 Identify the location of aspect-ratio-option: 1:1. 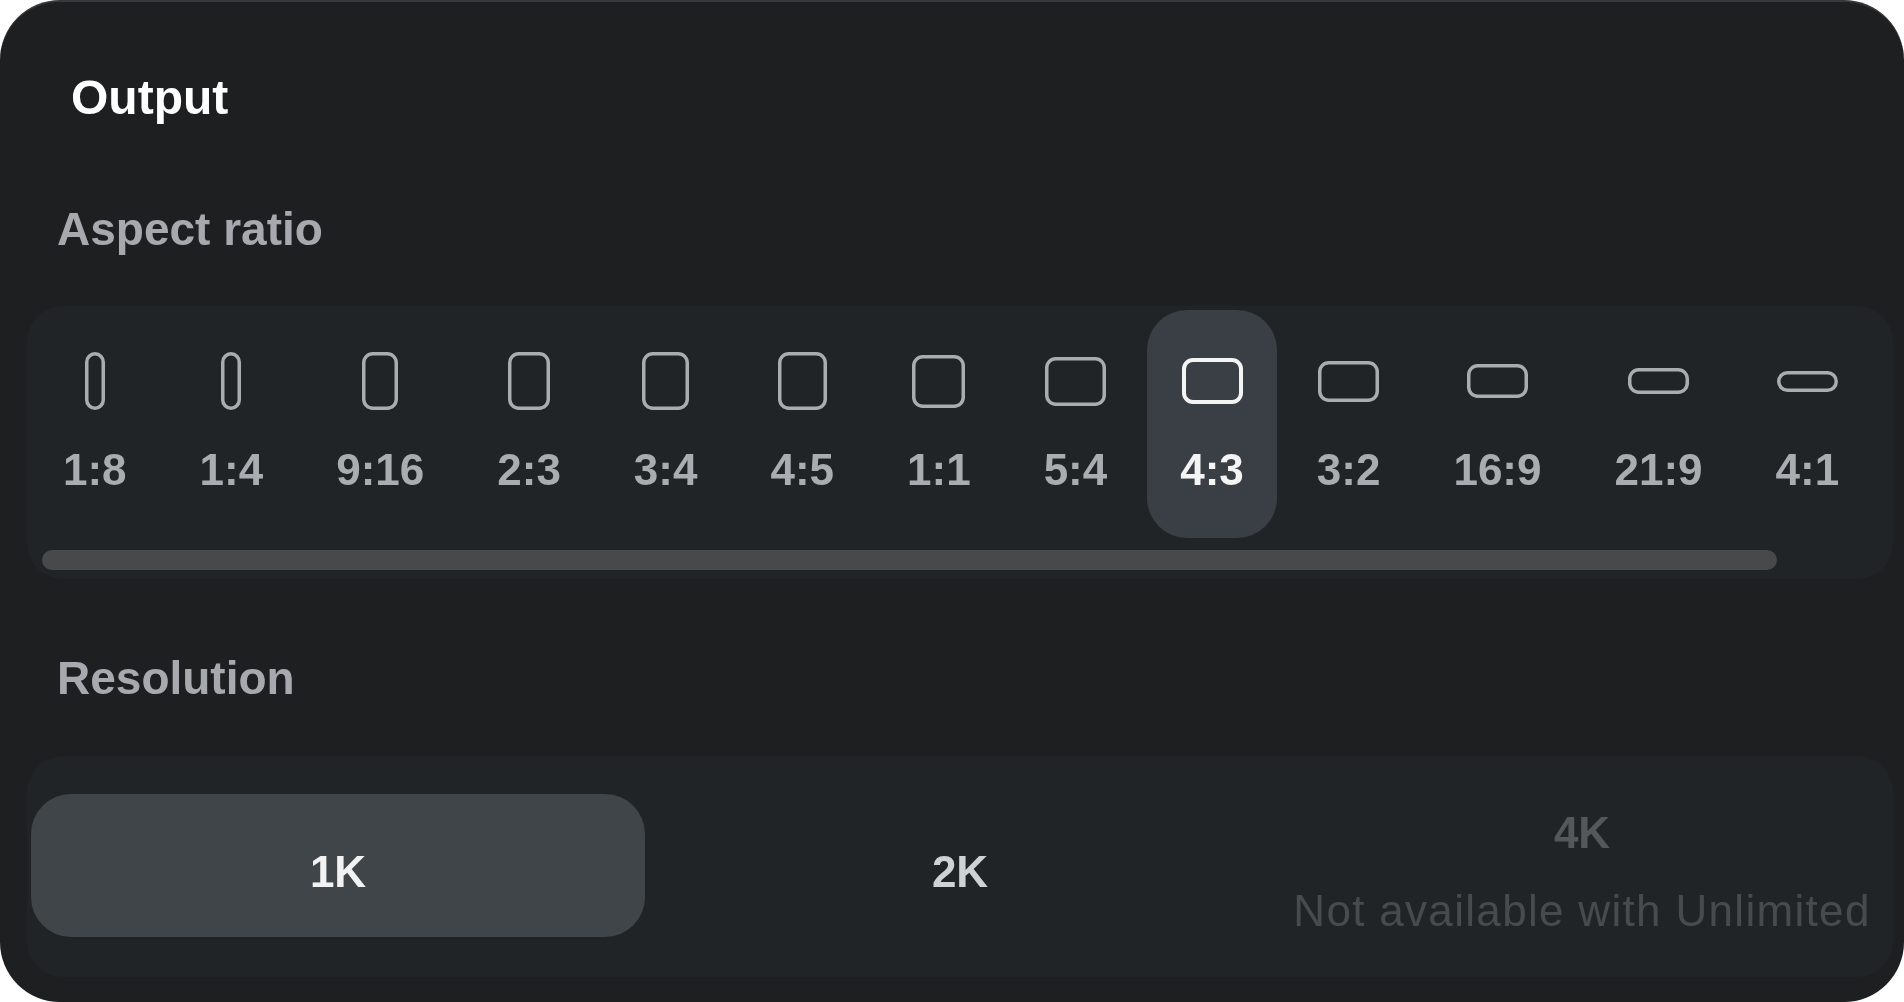
(939, 424).